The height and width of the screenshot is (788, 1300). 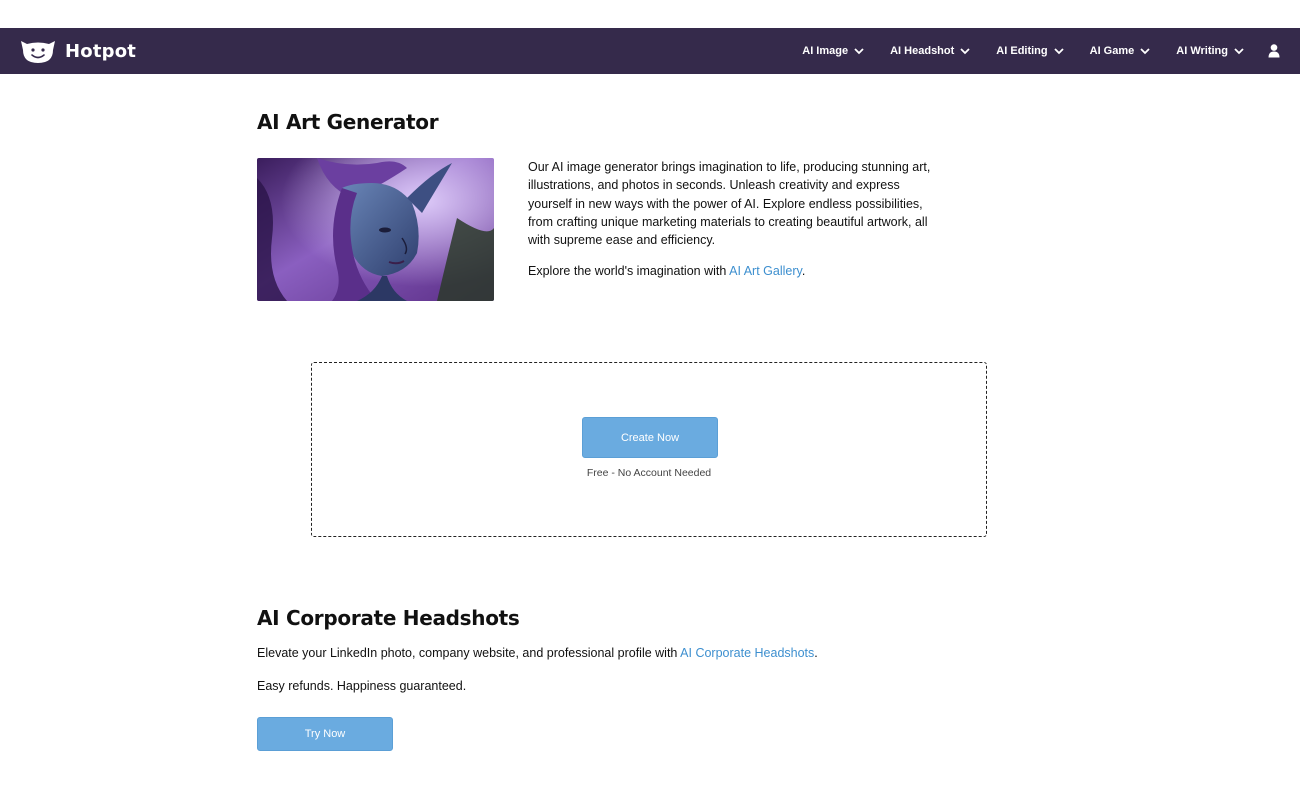 What do you see at coordinates (816, 653) in the screenshot?
I see `headshots-suffix: .` at bounding box center [816, 653].